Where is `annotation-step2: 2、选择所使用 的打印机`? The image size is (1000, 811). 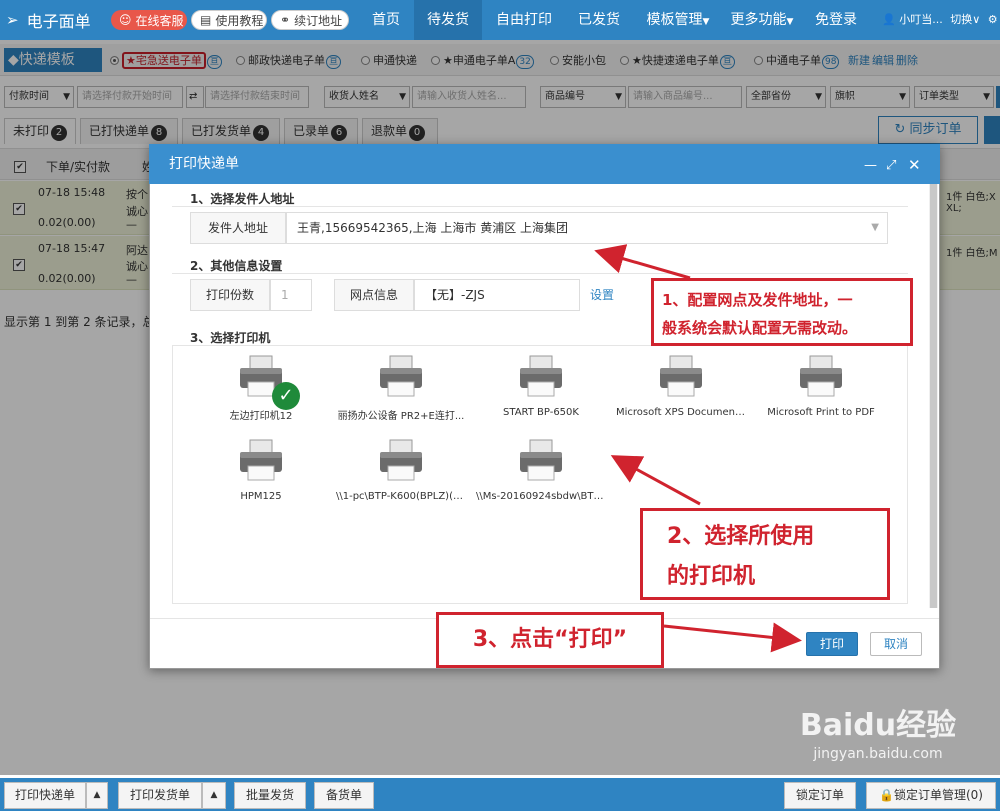
annotation-step2: 2、选择所使用 的打印机 is located at coordinates (765, 554).